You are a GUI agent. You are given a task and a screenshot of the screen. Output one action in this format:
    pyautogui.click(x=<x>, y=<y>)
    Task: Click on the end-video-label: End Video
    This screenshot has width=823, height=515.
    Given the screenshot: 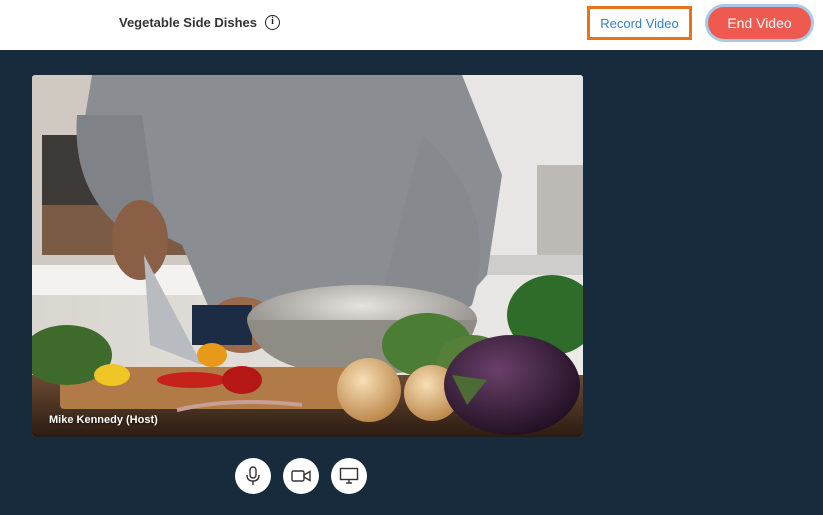 What is the action you would take?
    pyautogui.click(x=759, y=23)
    